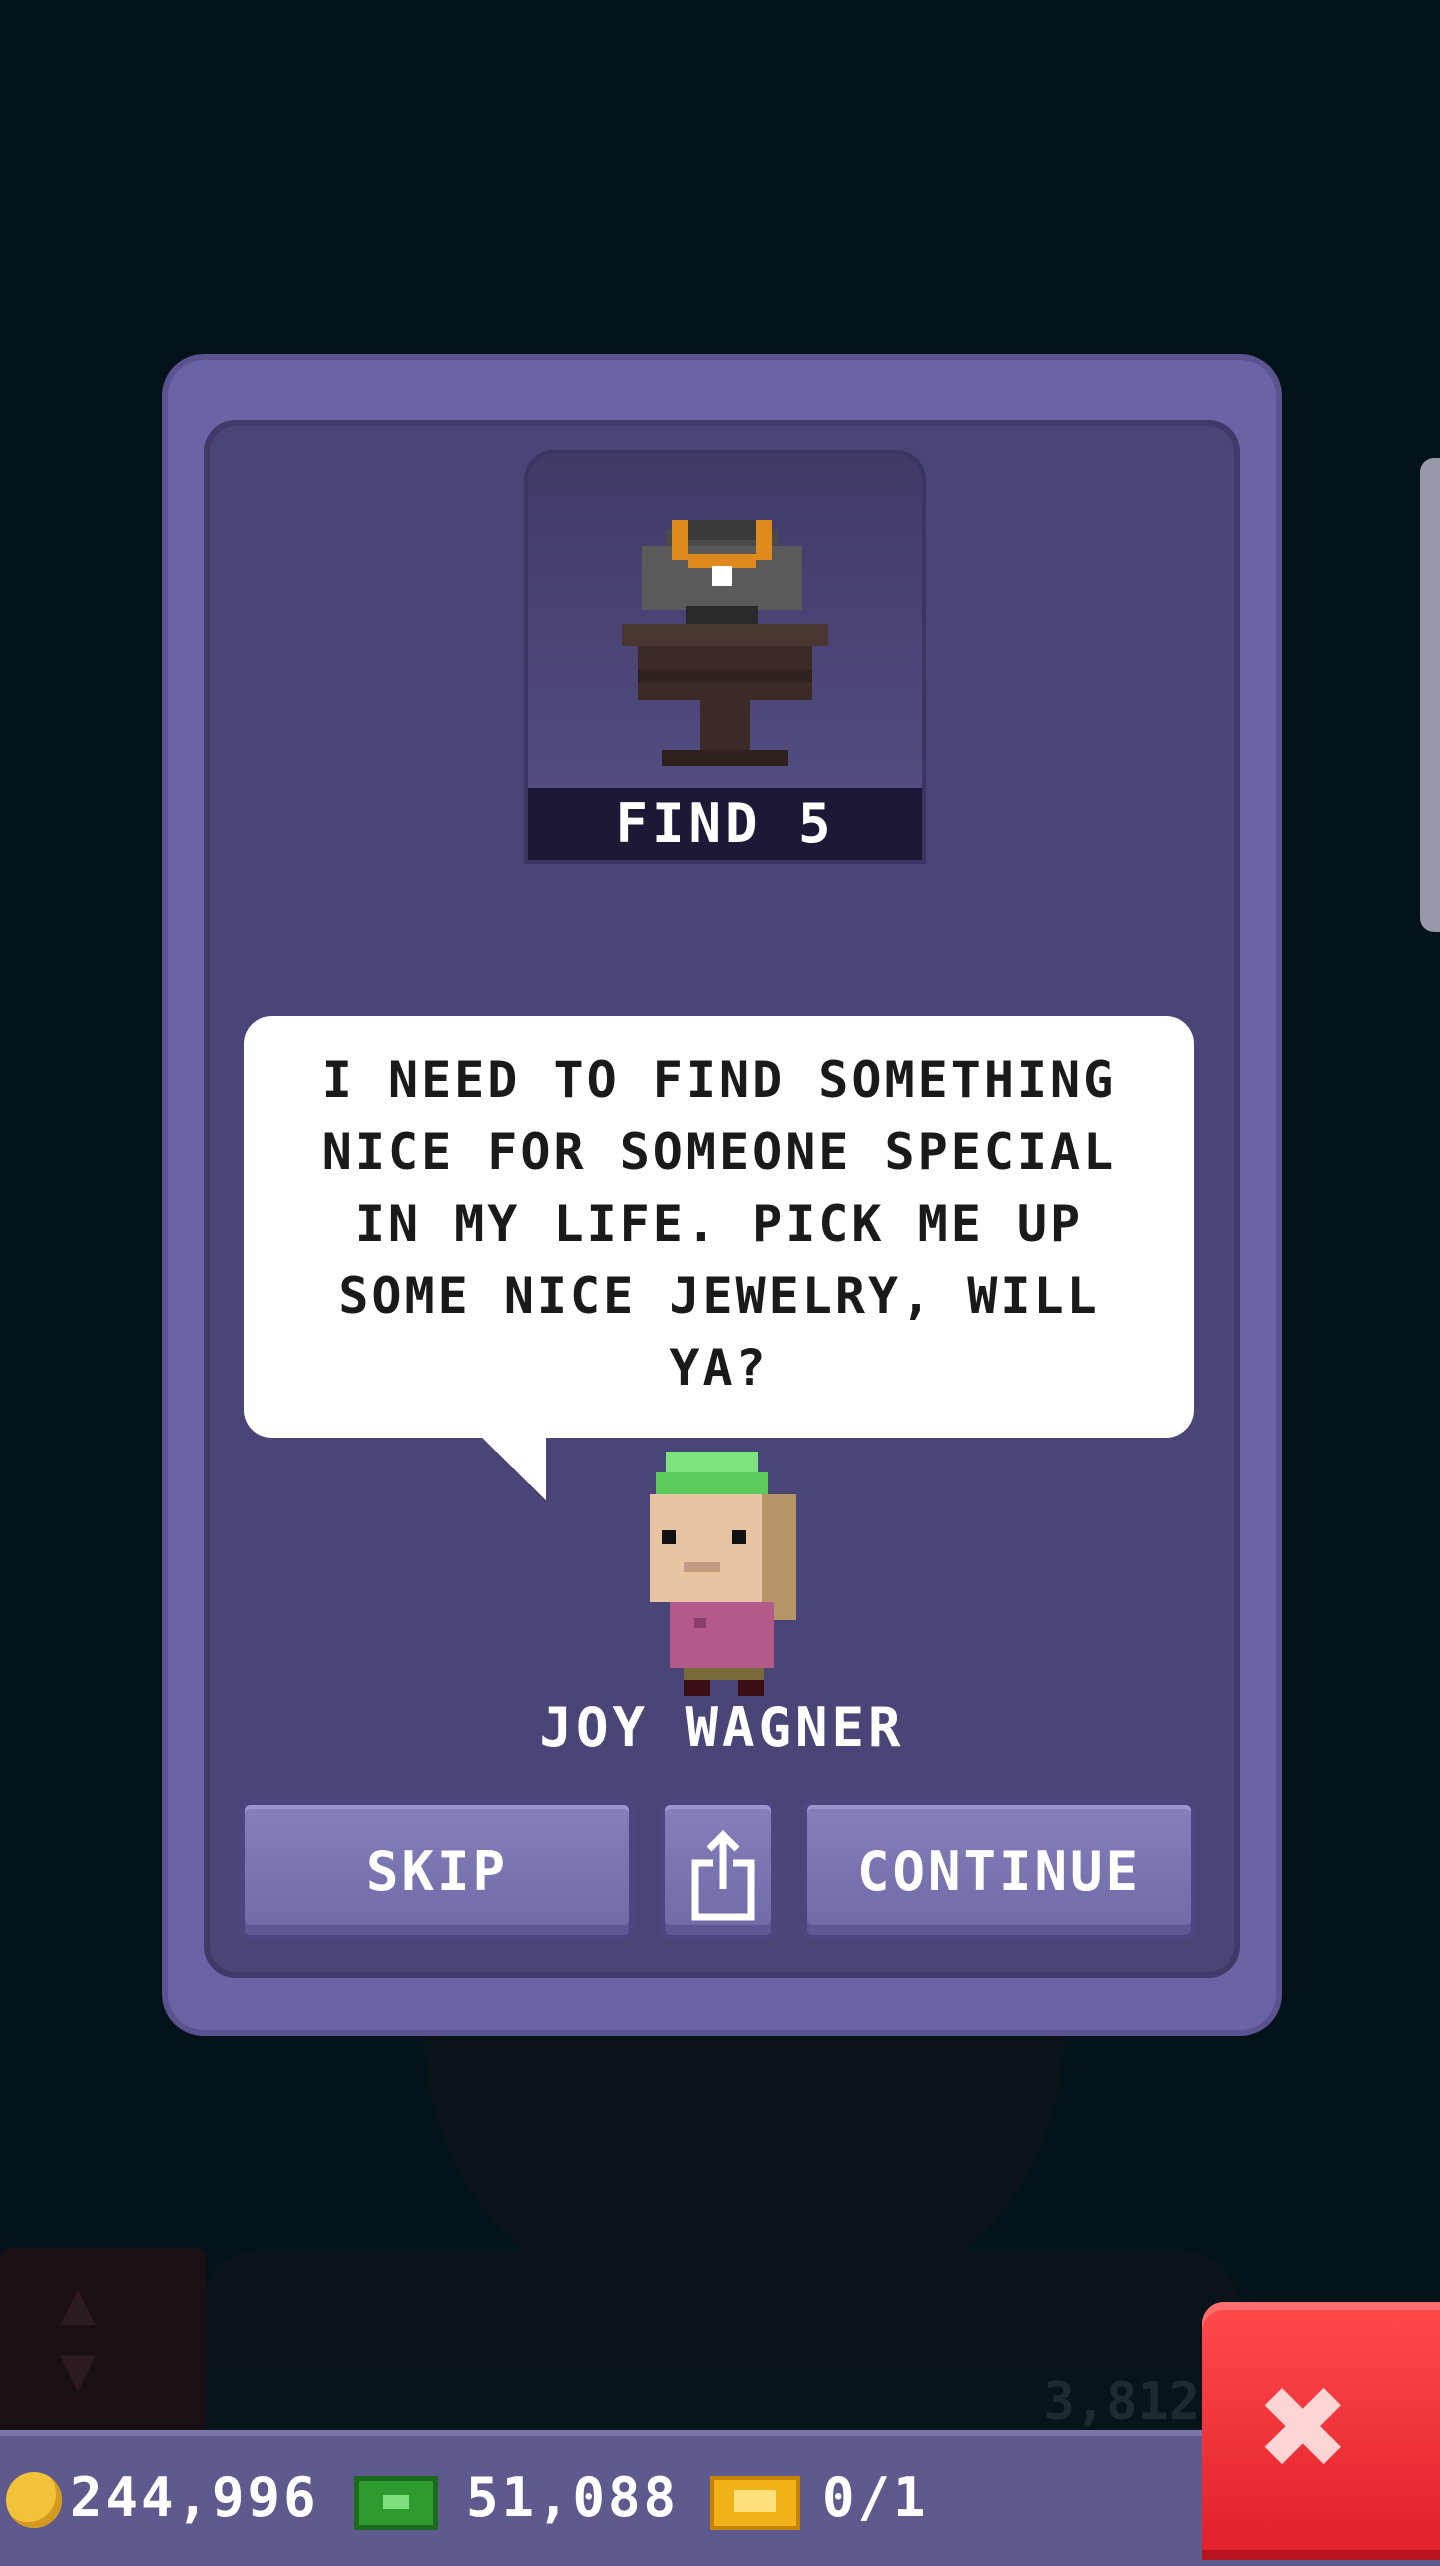  I want to click on background-floor, so click(720, 2315).